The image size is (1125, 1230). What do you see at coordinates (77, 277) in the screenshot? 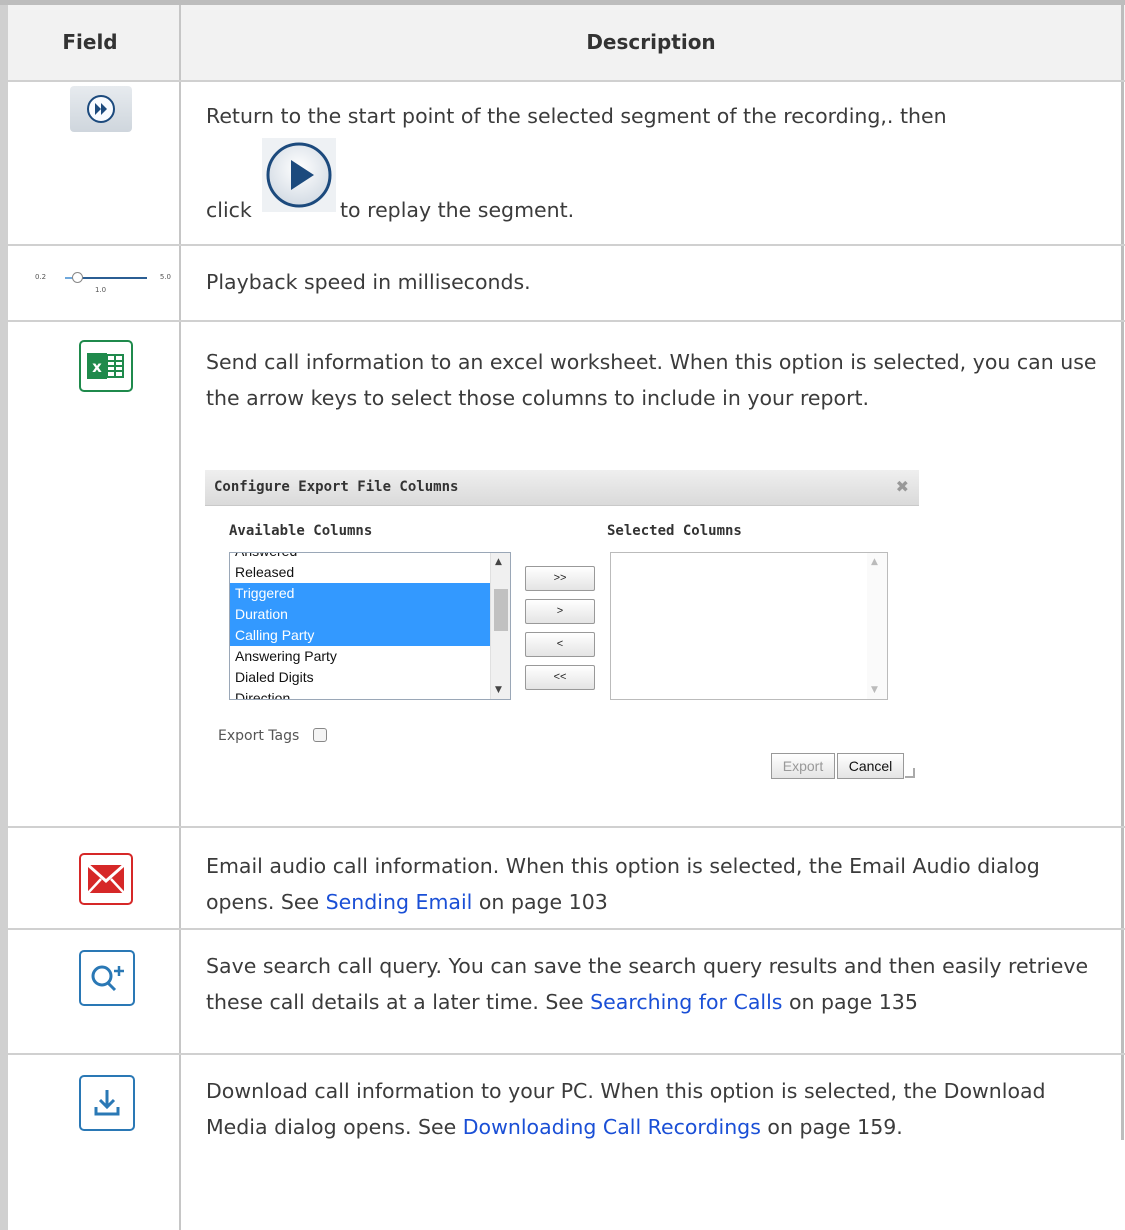
I see `slider-thumb` at bounding box center [77, 277].